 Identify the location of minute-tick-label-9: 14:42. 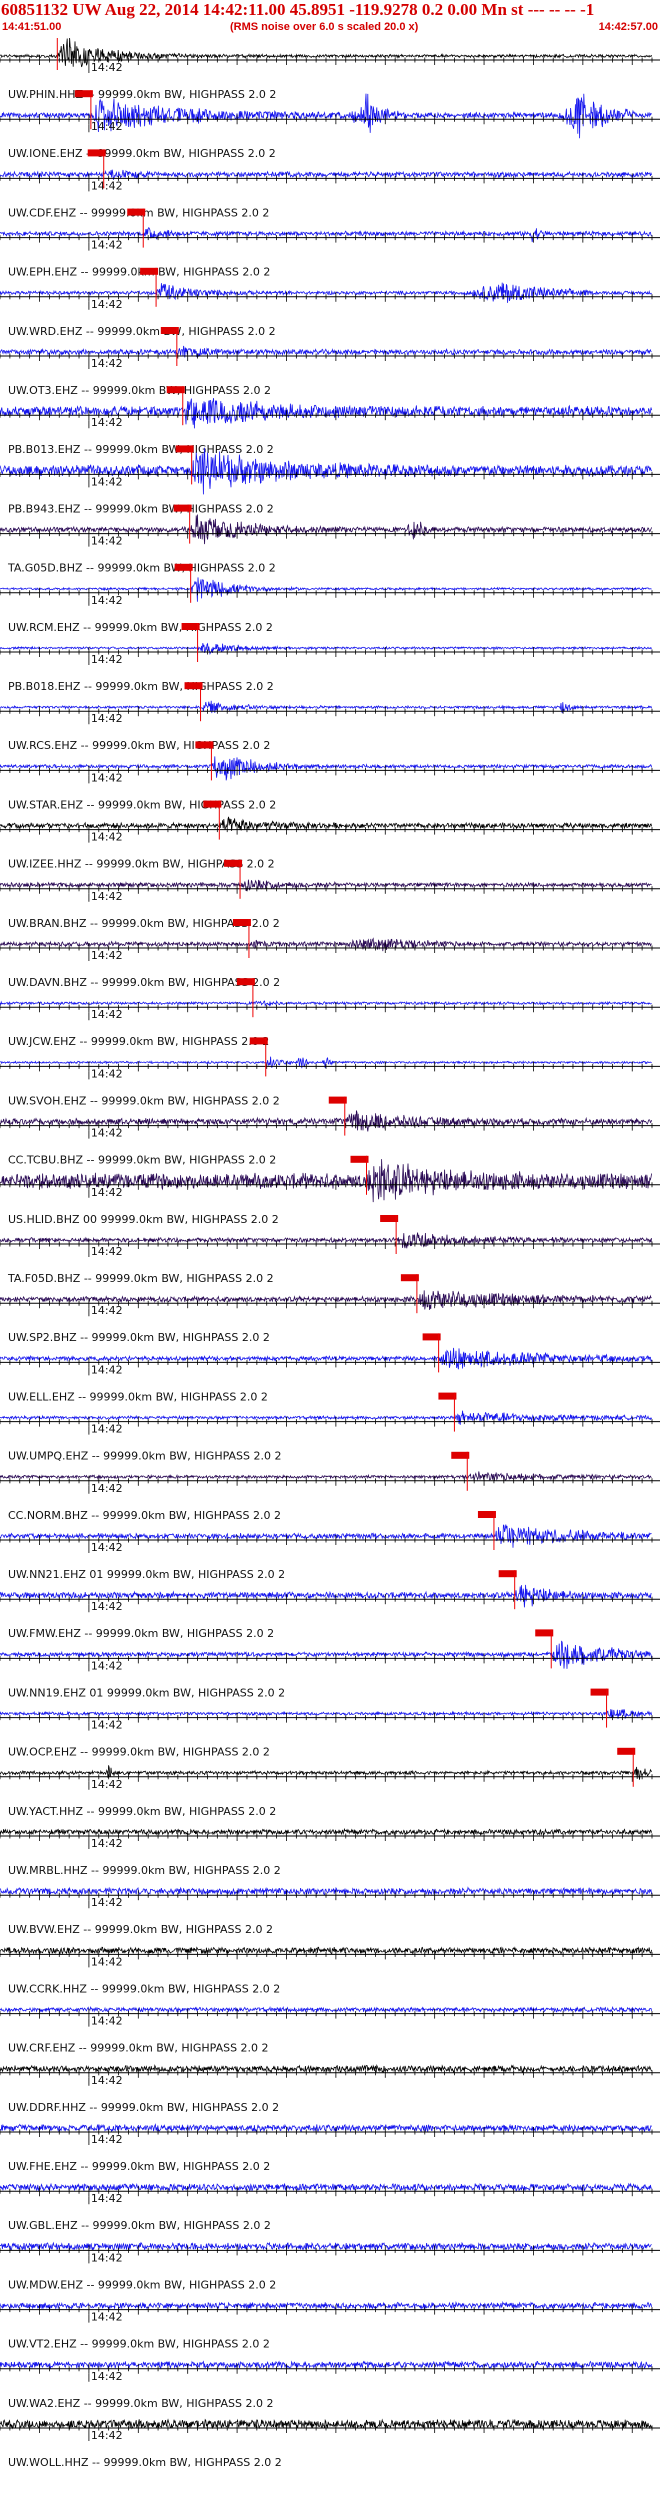
(107, 600).